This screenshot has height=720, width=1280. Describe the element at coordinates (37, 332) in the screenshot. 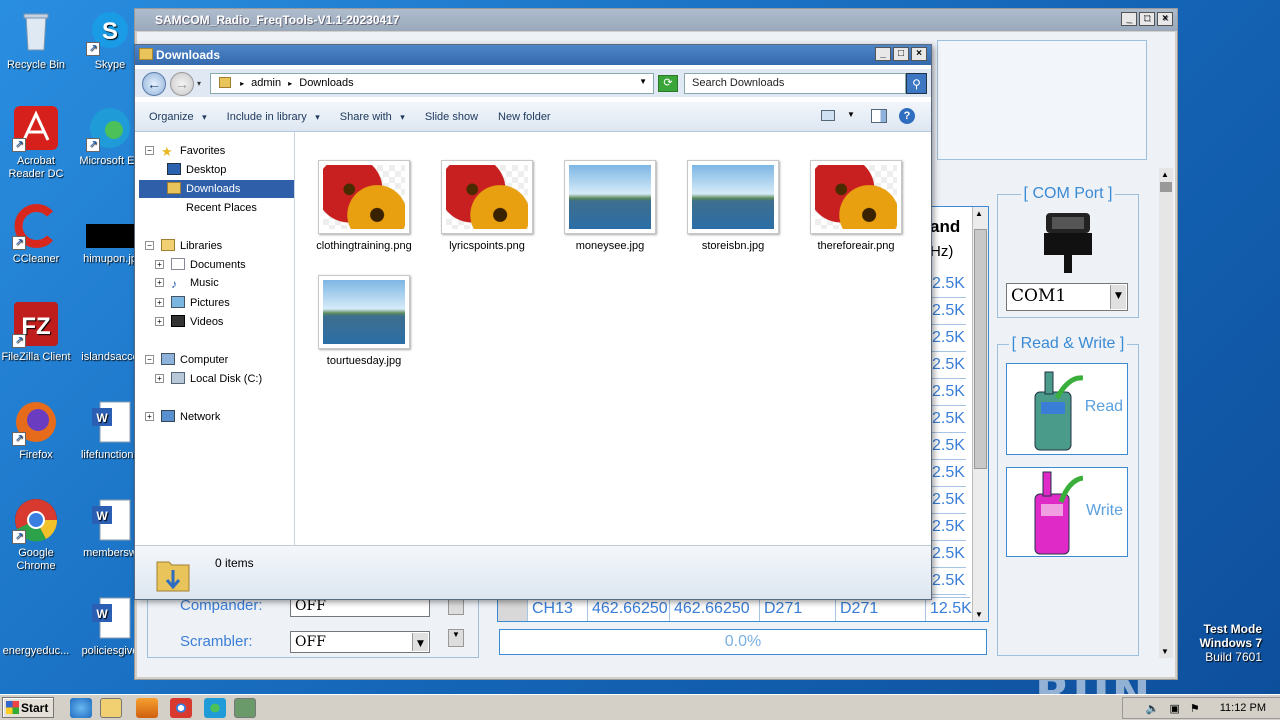

I see `filezilla-shortcut: FZ ↗ FileZilla Client` at that location.